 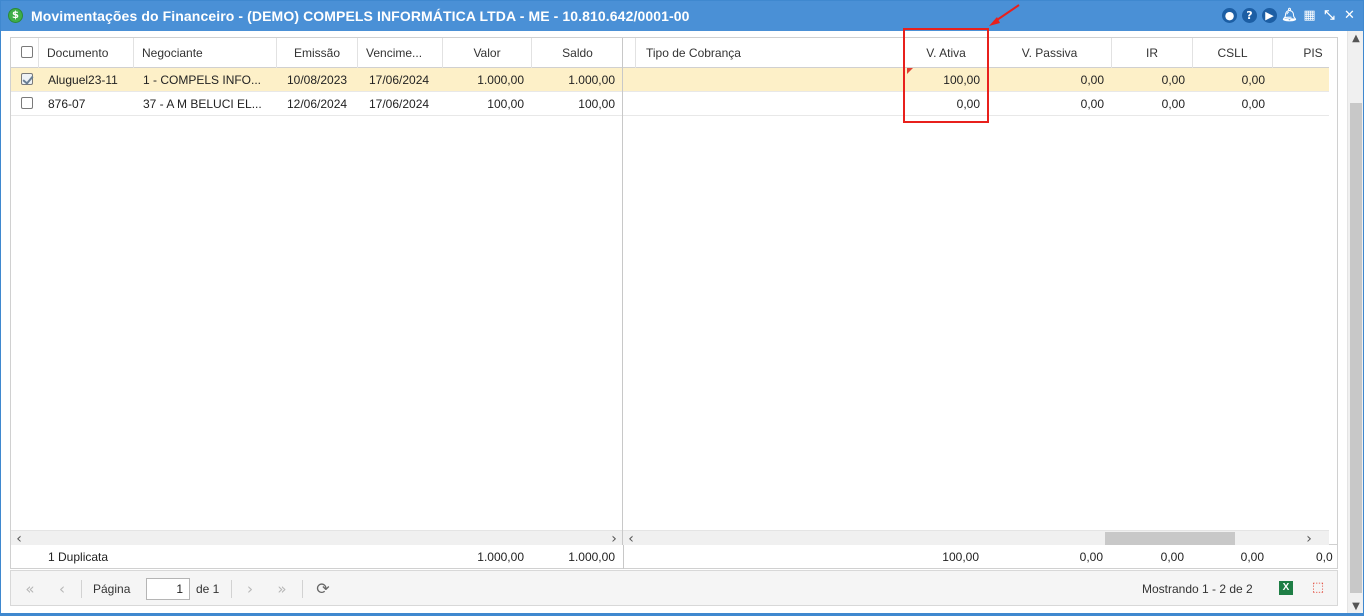 I want to click on annotation-arrow-icon, so click(x=1004, y=15).